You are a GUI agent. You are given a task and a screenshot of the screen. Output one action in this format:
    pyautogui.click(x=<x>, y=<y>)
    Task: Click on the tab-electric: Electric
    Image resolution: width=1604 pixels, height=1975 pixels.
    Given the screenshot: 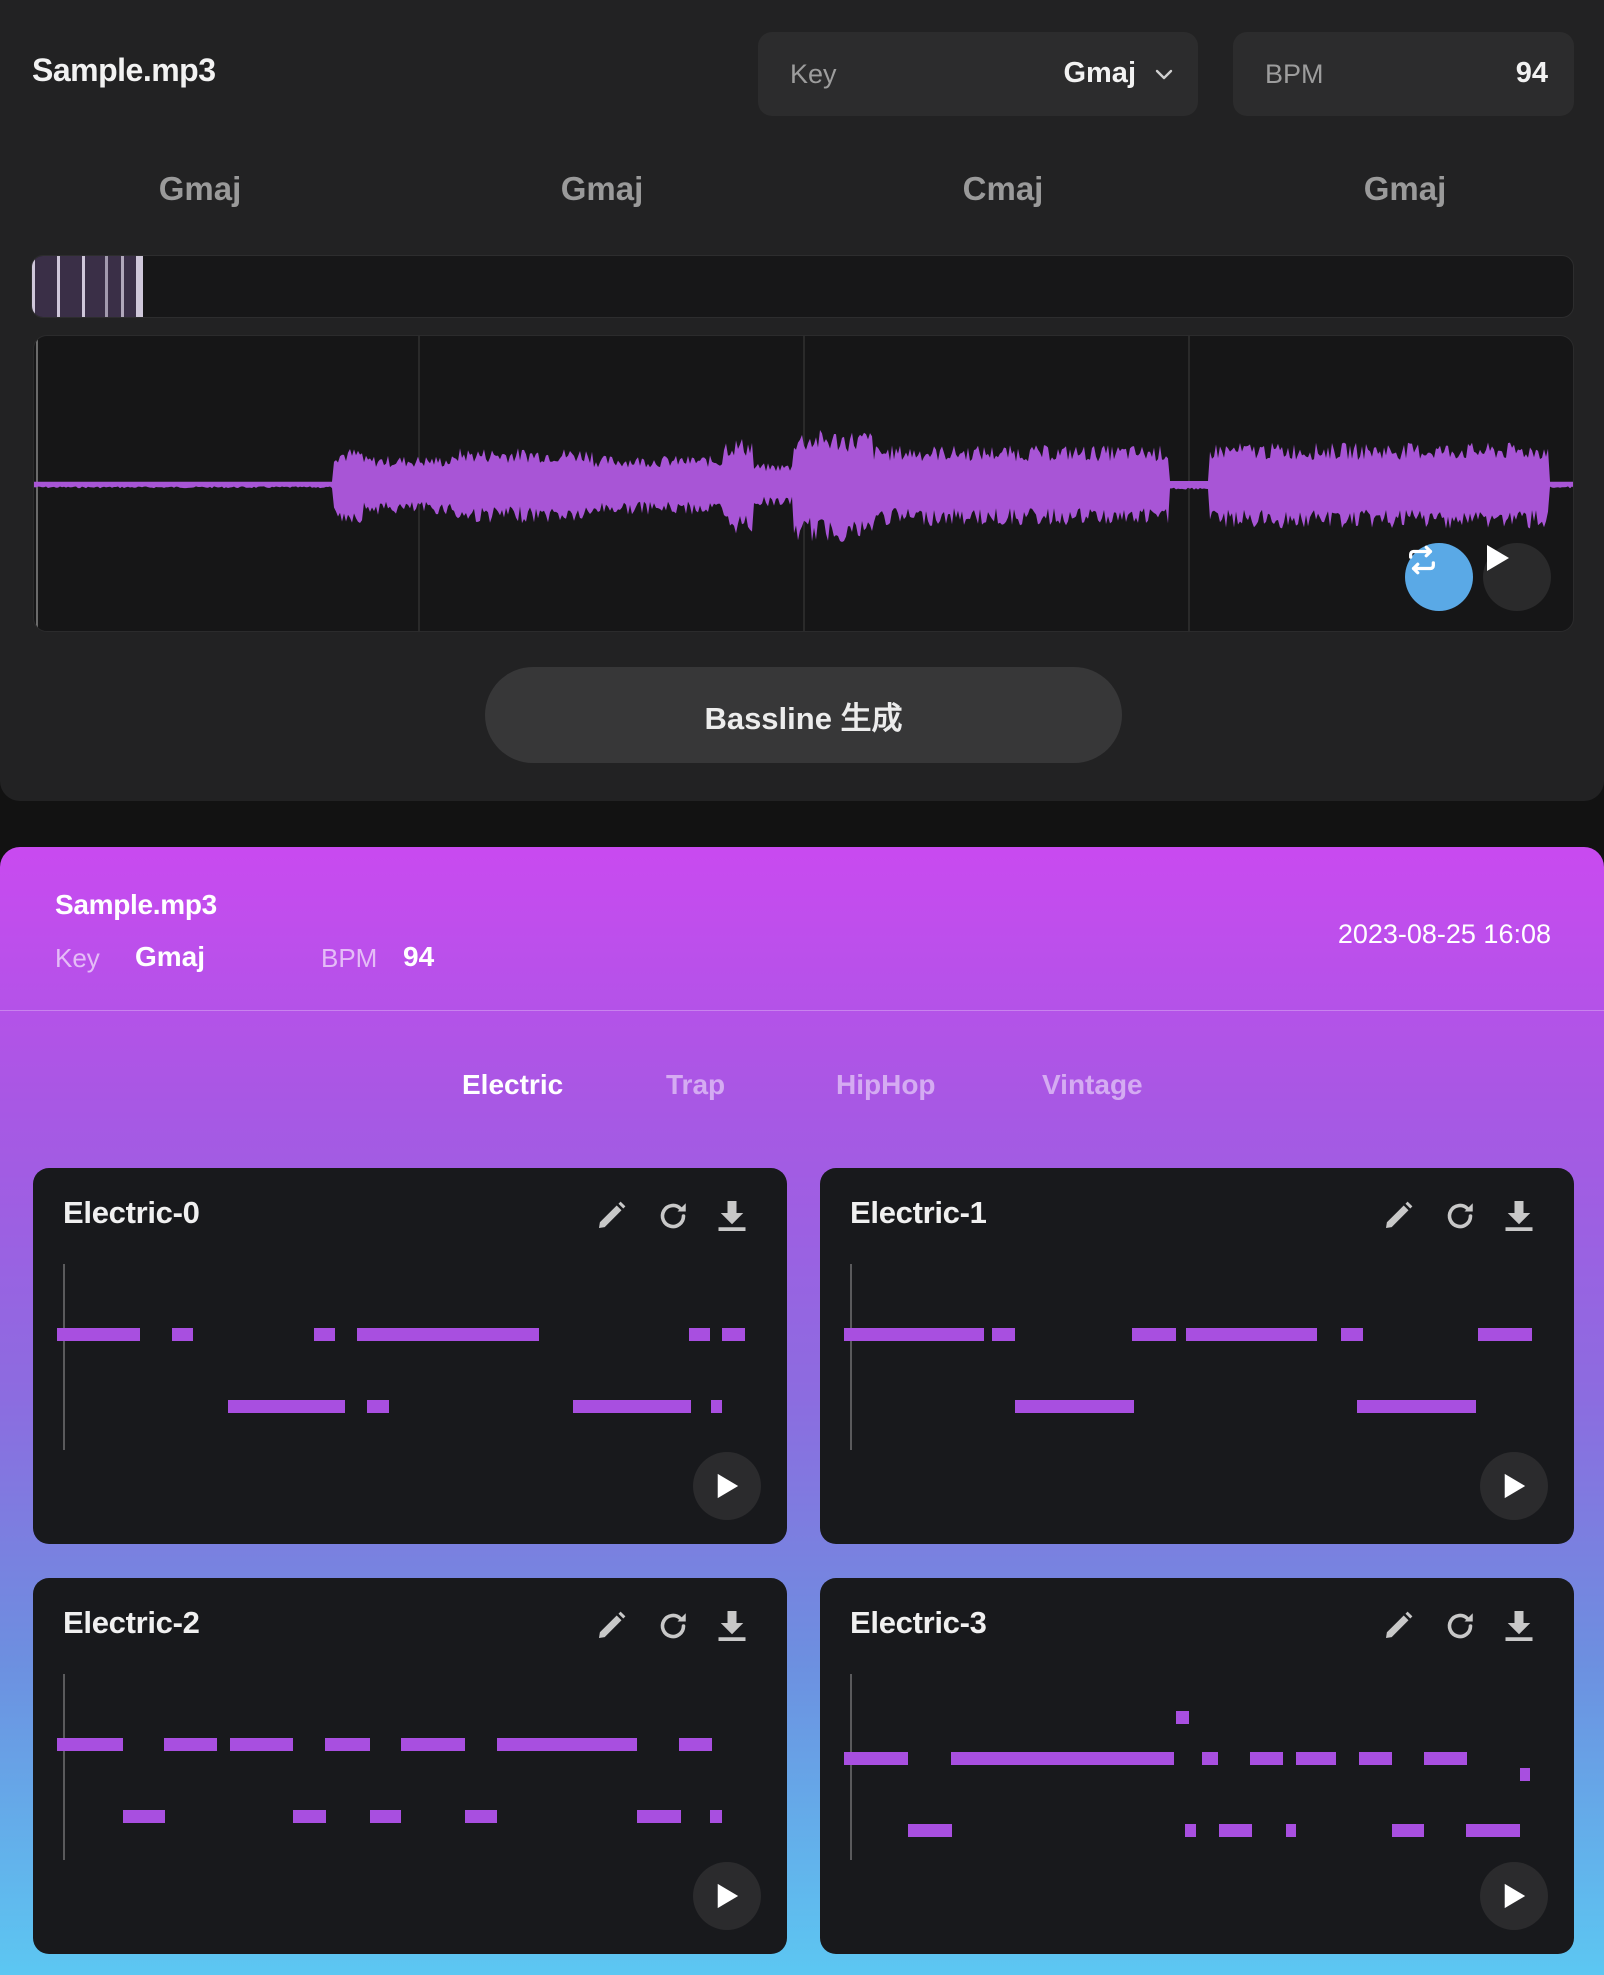 What is the action you would take?
    pyautogui.click(x=512, y=1085)
    